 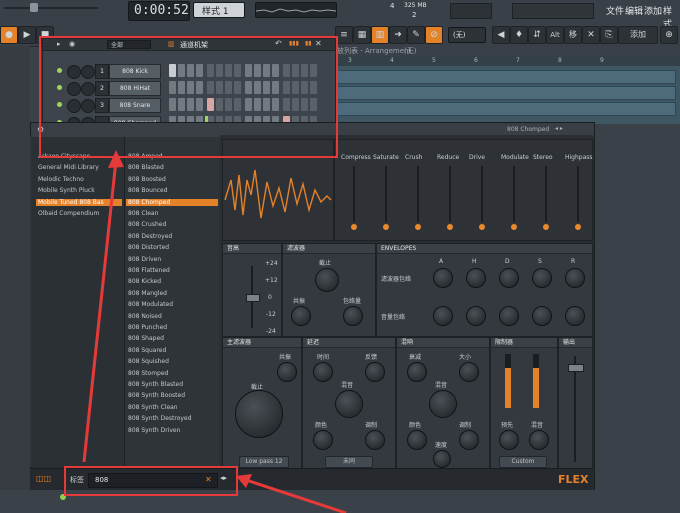 What do you see at coordinates (116, 159) in the screenshot?
I see `arrow-up-head` at bounding box center [116, 159].